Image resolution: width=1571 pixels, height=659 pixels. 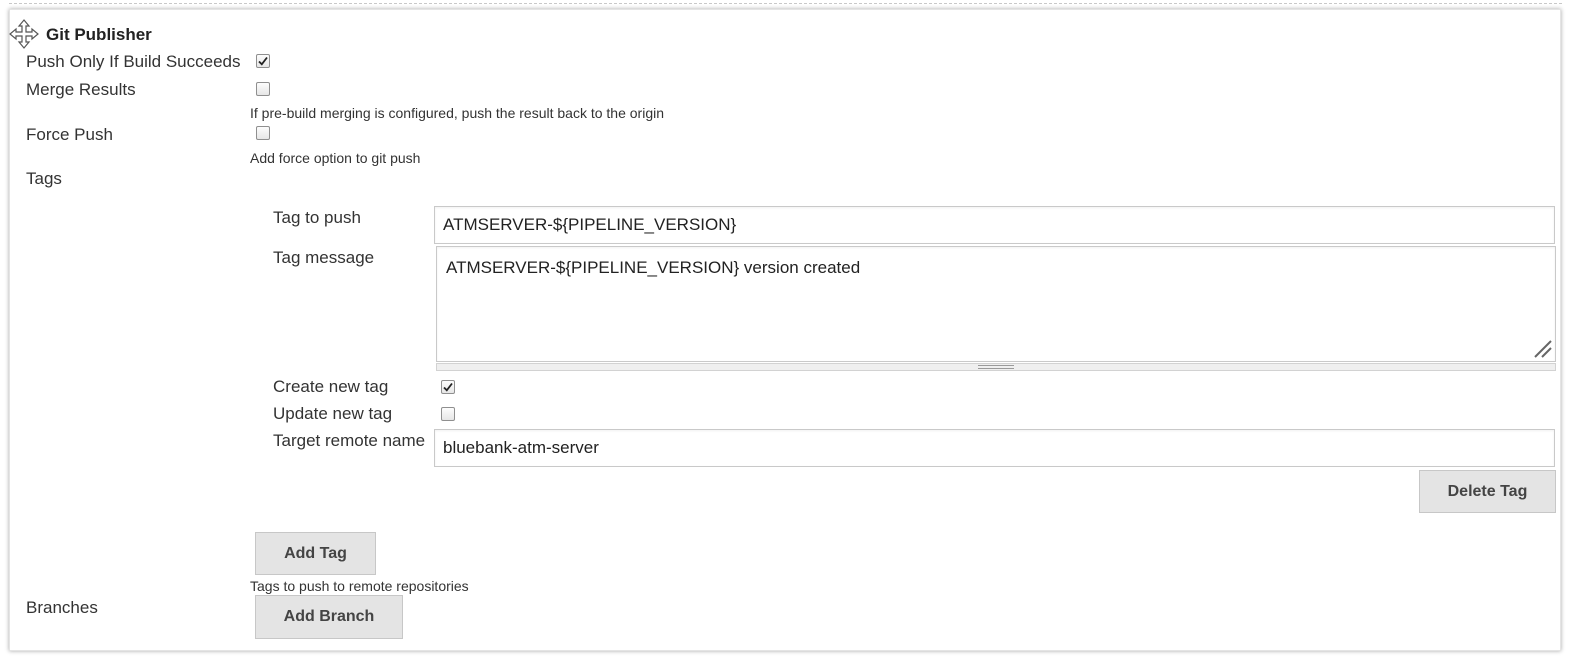 I want to click on force-push-checkbox, so click(x=263, y=133).